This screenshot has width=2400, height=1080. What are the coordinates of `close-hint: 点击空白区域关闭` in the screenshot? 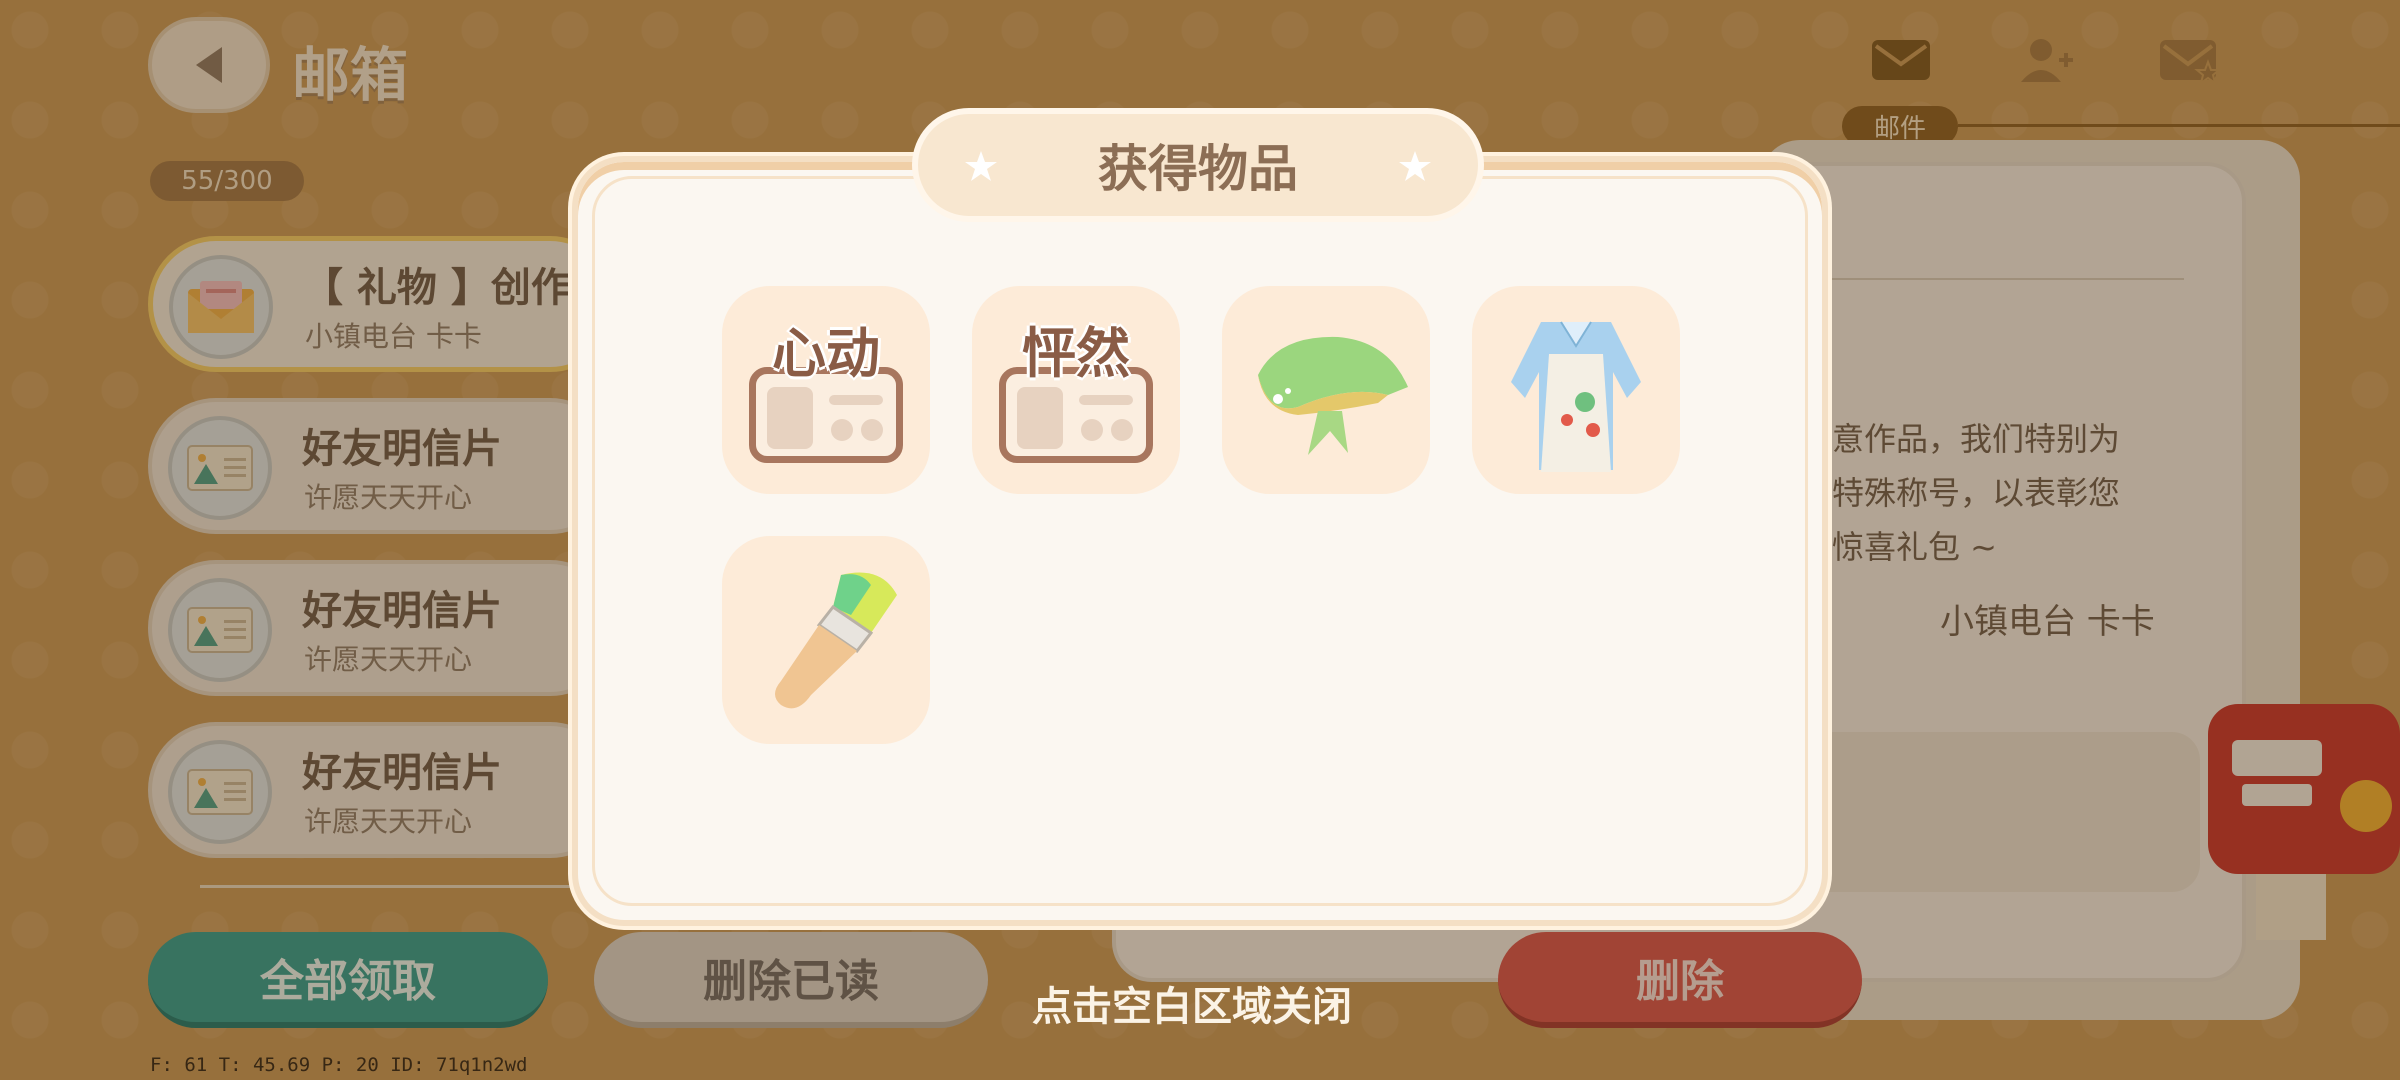 It's located at (1192, 1007).